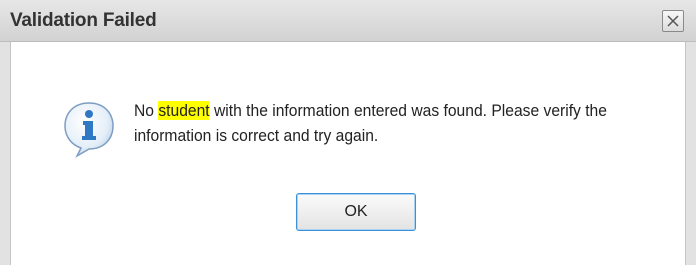 The width and height of the screenshot is (696, 265). I want to click on message-prefix: No, so click(146, 110).